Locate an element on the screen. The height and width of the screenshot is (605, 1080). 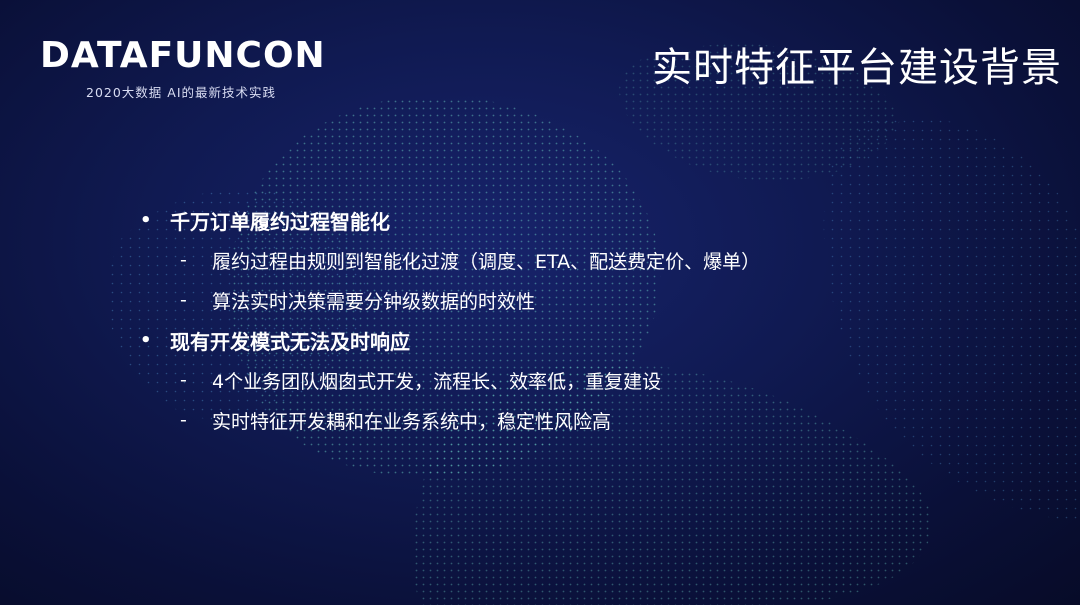
sub-bullet-text: 4个业务团队烟囱式开发，流程长、效率低，重复建设 is located at coordinates (437, 381).